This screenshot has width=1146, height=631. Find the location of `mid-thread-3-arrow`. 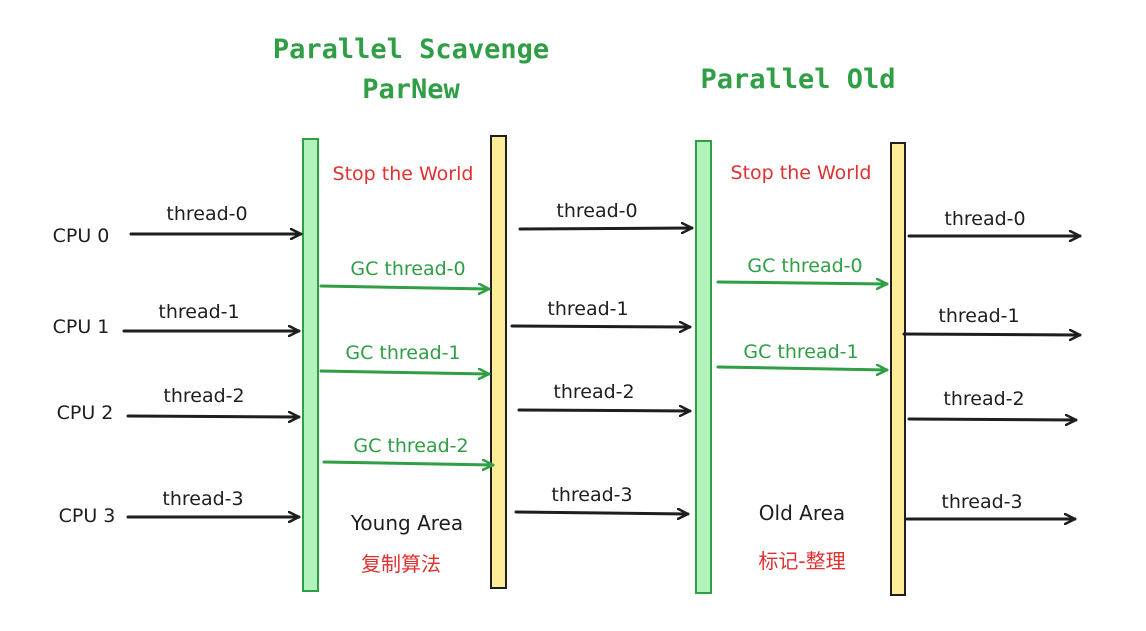

mid-thread-3-arrow is located at coordinates (602, 513).